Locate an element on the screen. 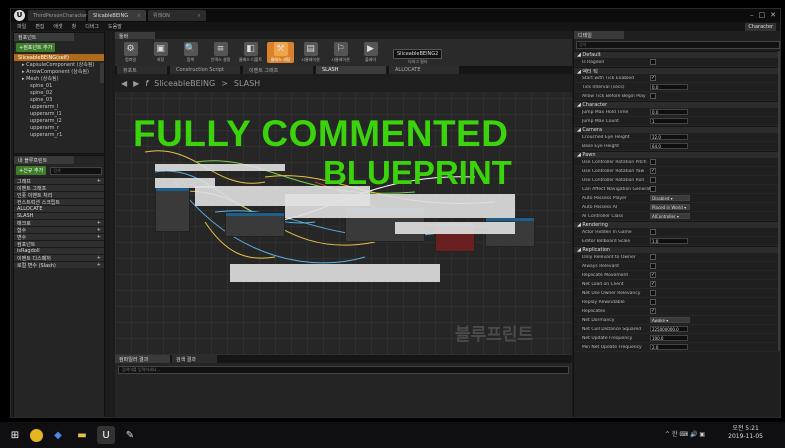 The width and height of the screenshot is (785, 448). property-value: 225000000.0 is located at coordinates (669, 329).